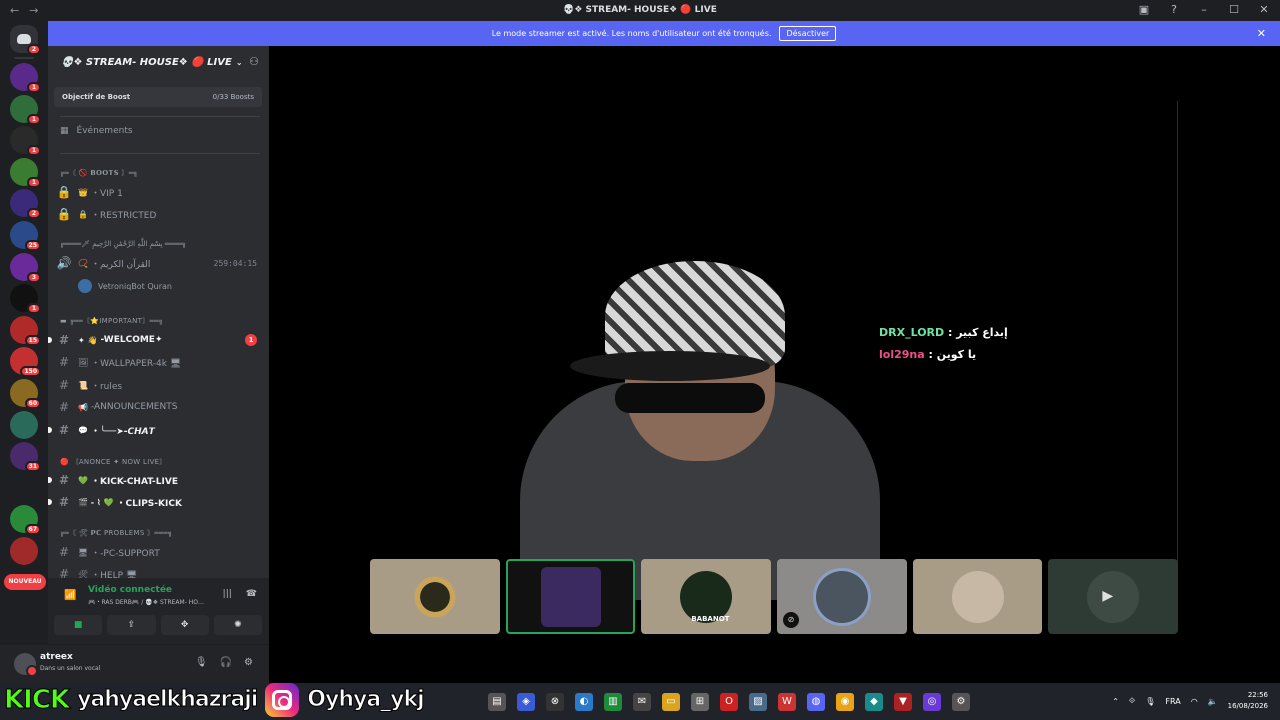 The height and width of the screenshot is (720, 1280). What do you see at coordinates (1204, 10) in the screenshot?
I see `minimize-icon: –` at bounding box center [1204, 10].